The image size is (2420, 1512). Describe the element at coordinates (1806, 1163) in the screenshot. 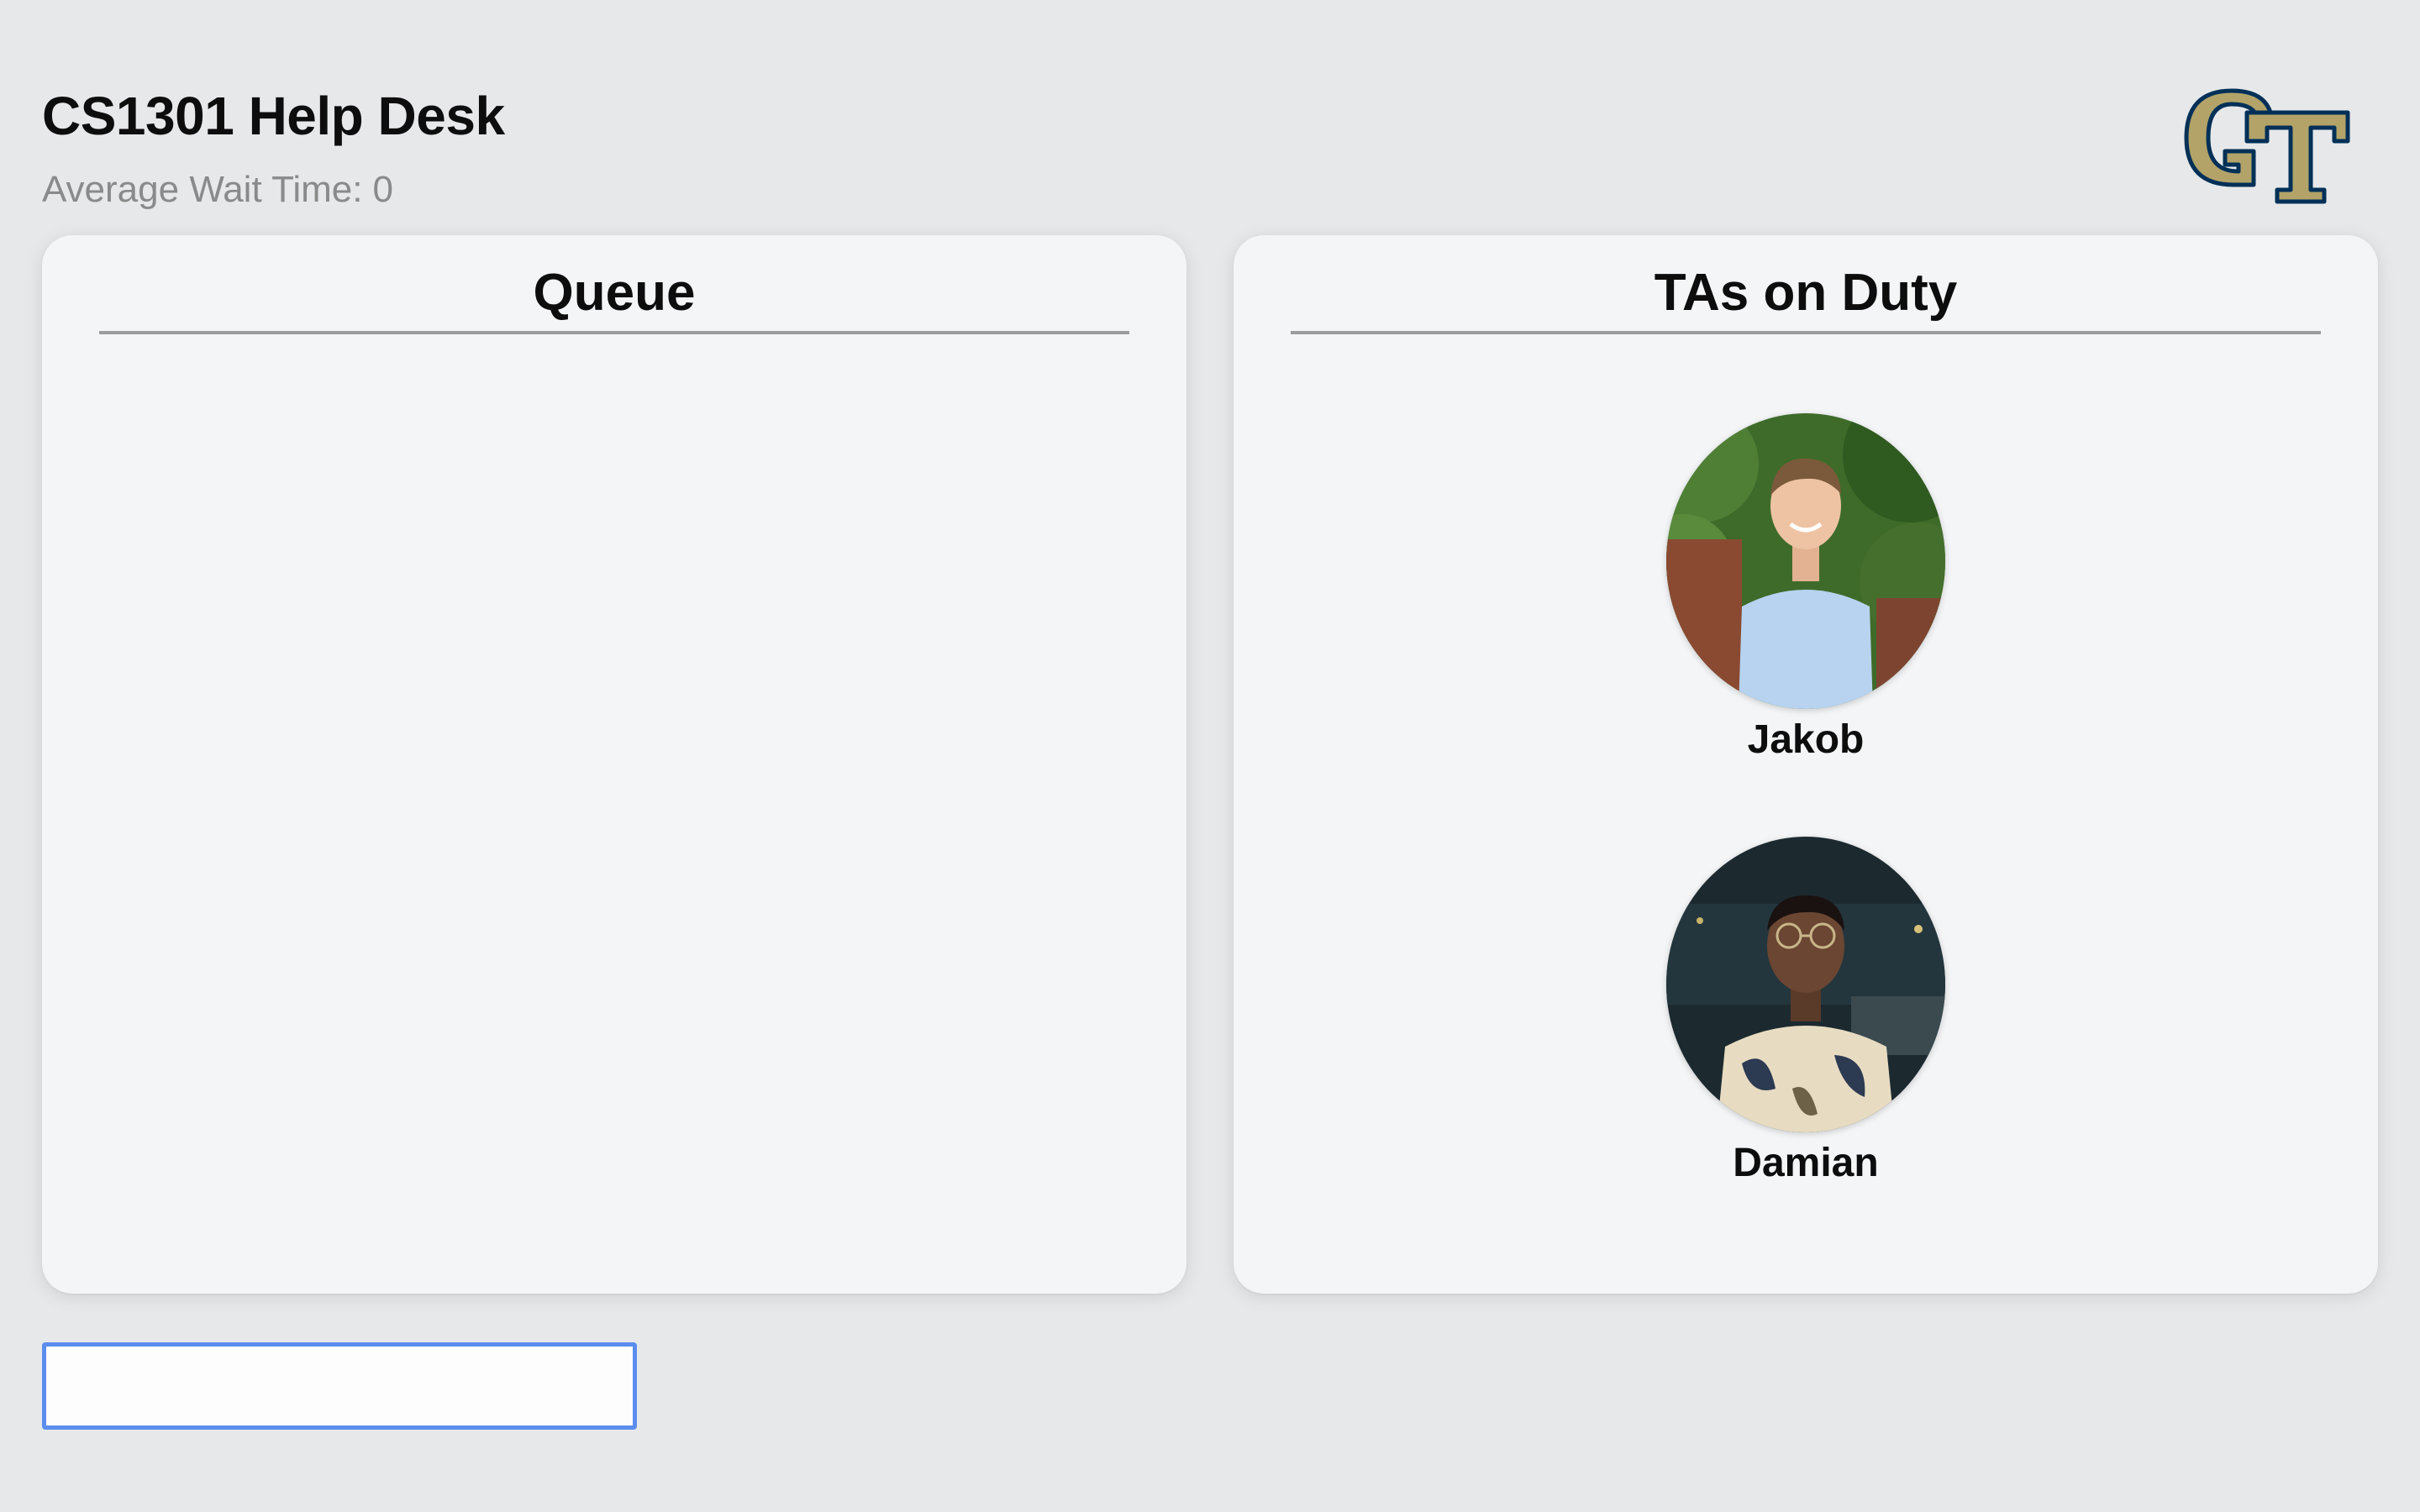

I see `ta-name: Damian` at that location.